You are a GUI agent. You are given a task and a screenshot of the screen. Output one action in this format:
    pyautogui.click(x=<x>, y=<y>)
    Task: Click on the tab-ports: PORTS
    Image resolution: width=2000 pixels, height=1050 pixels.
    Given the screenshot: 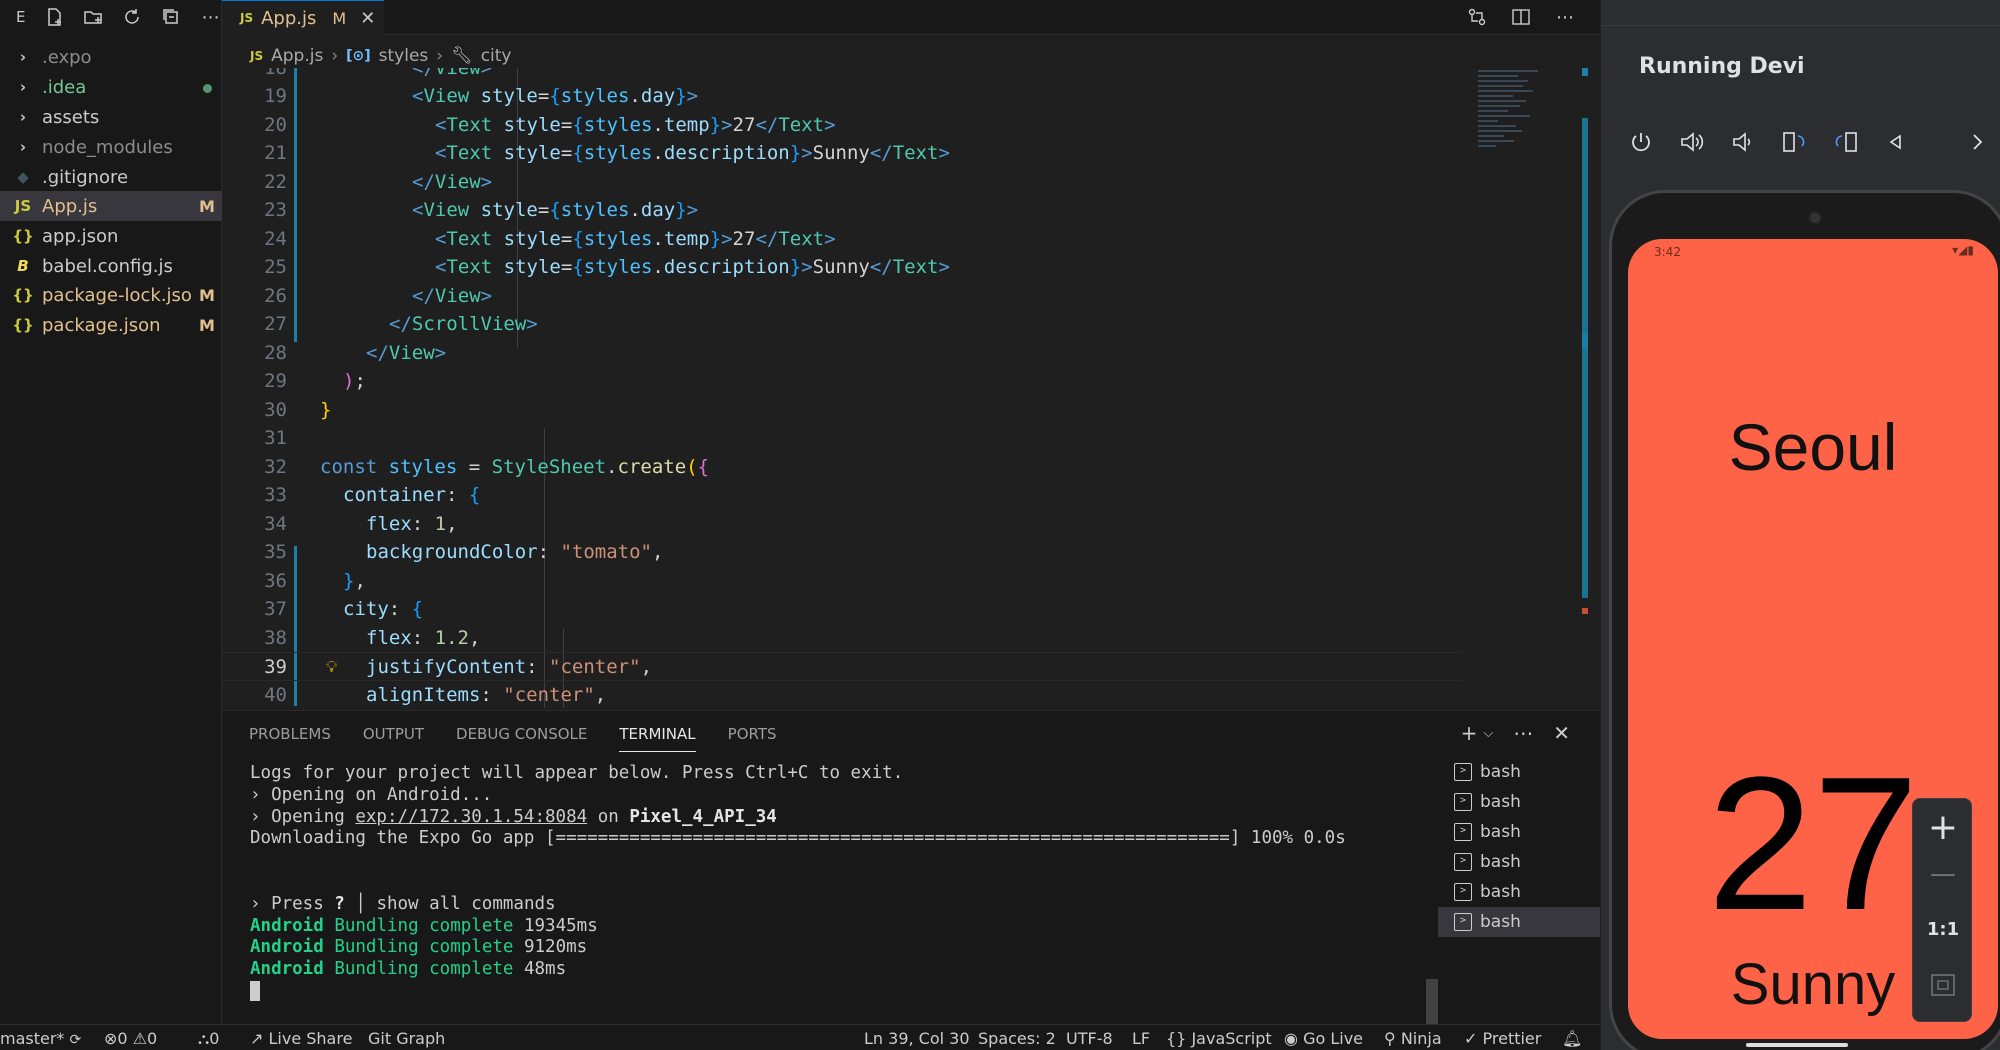 What is the action you would take?
    pyautogui.click(x=752, y=738)
    